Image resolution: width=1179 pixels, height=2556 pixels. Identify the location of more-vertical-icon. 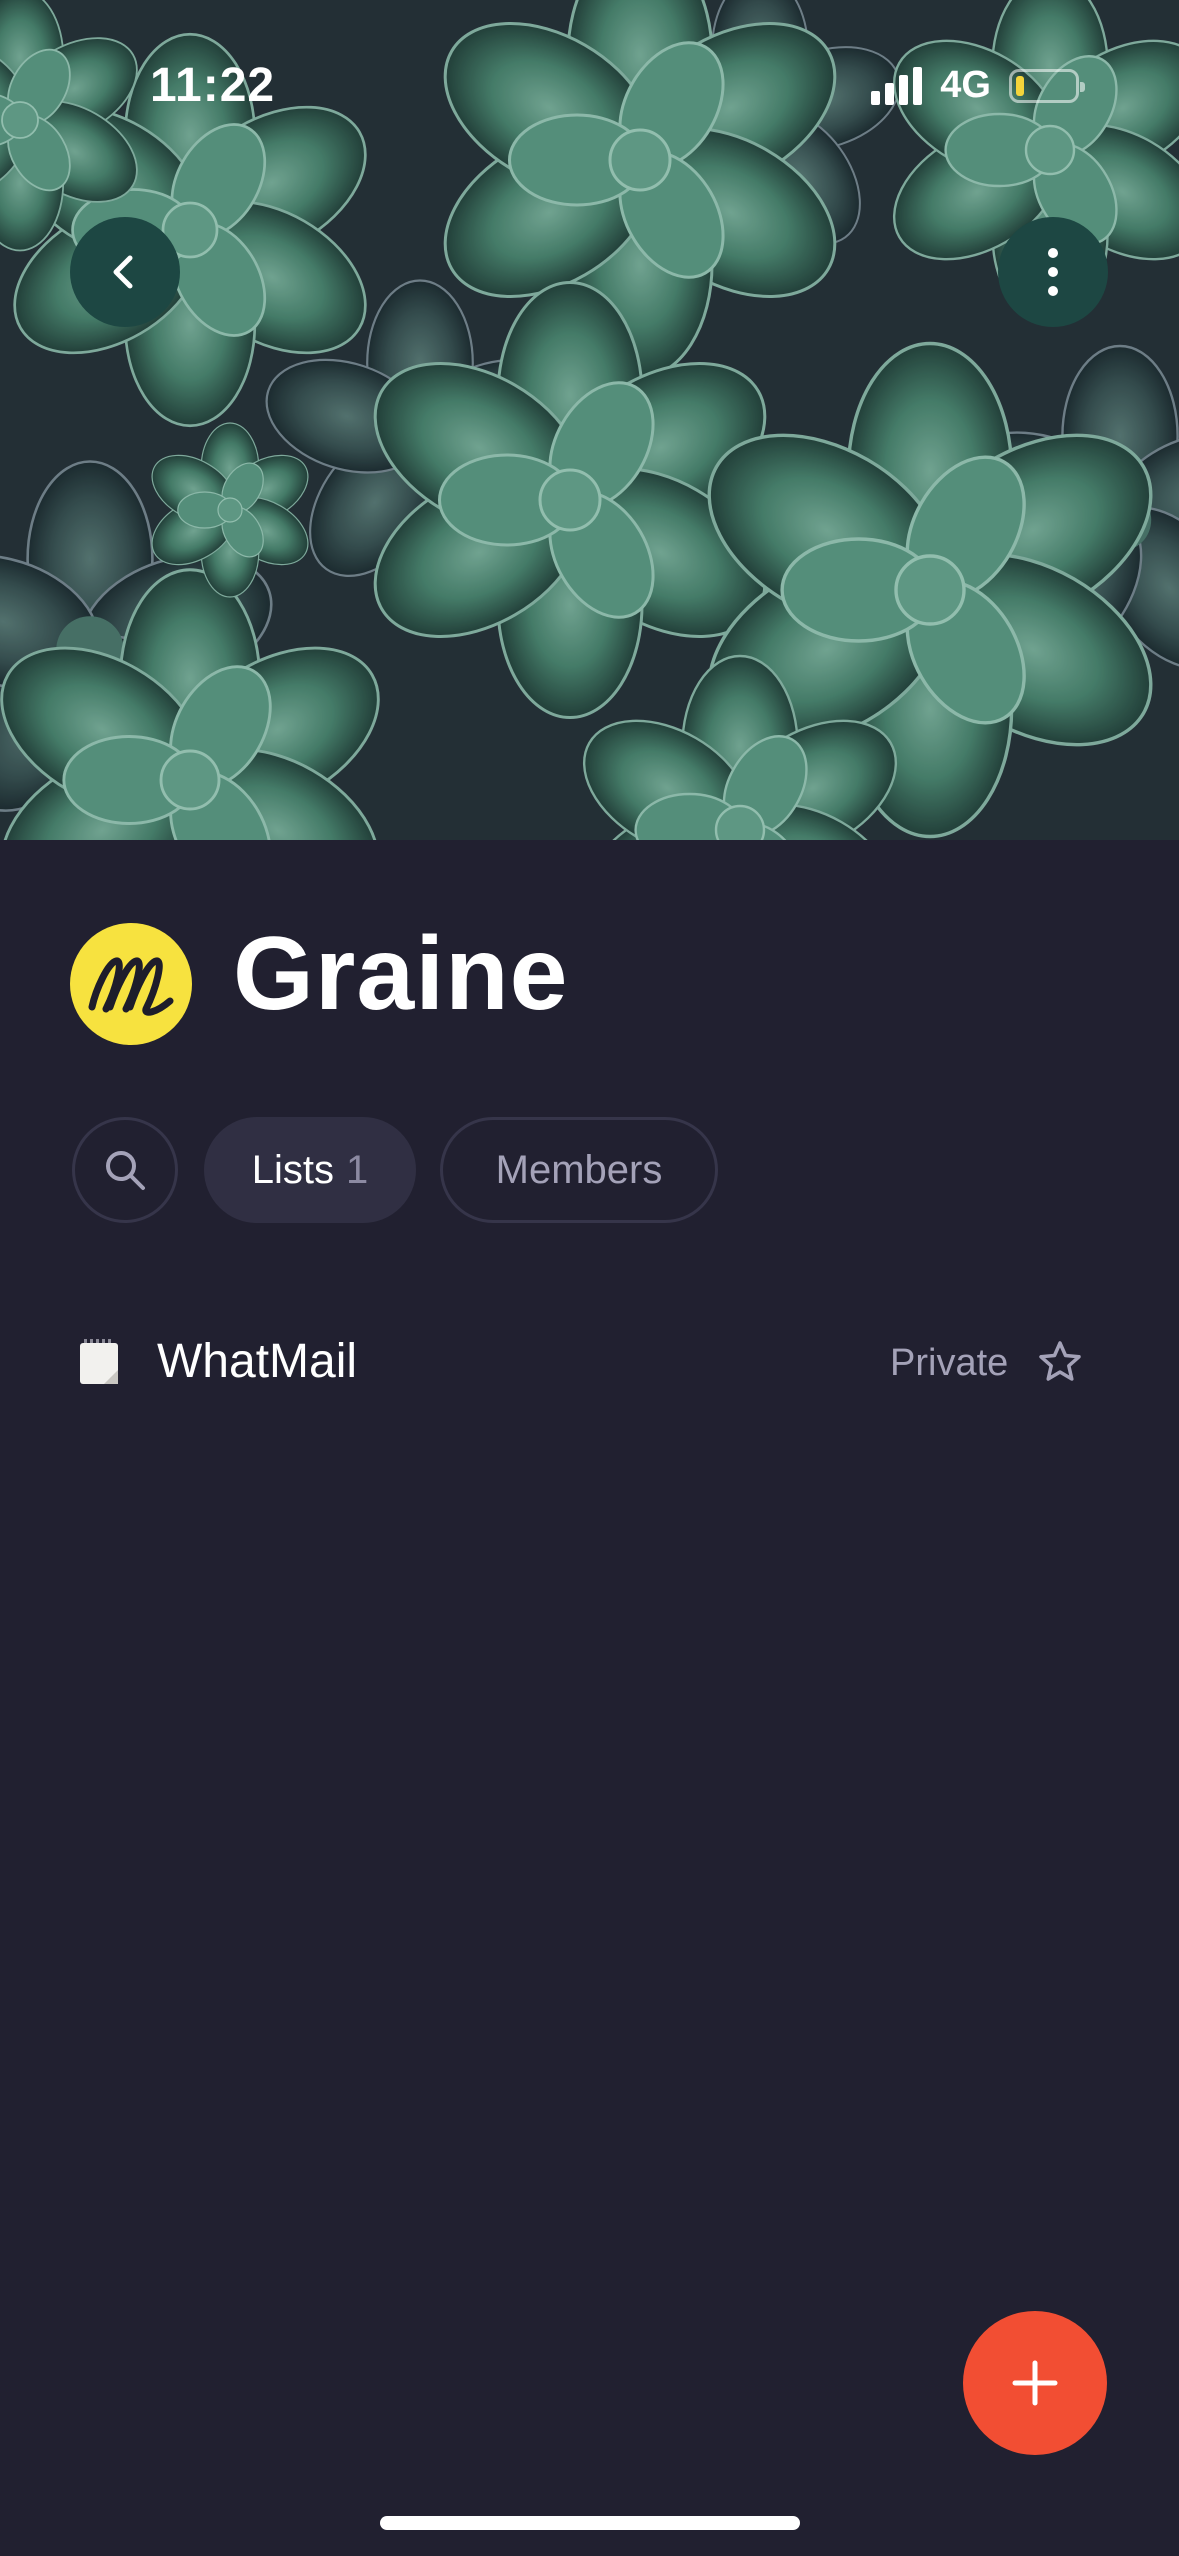
(1053, 272).